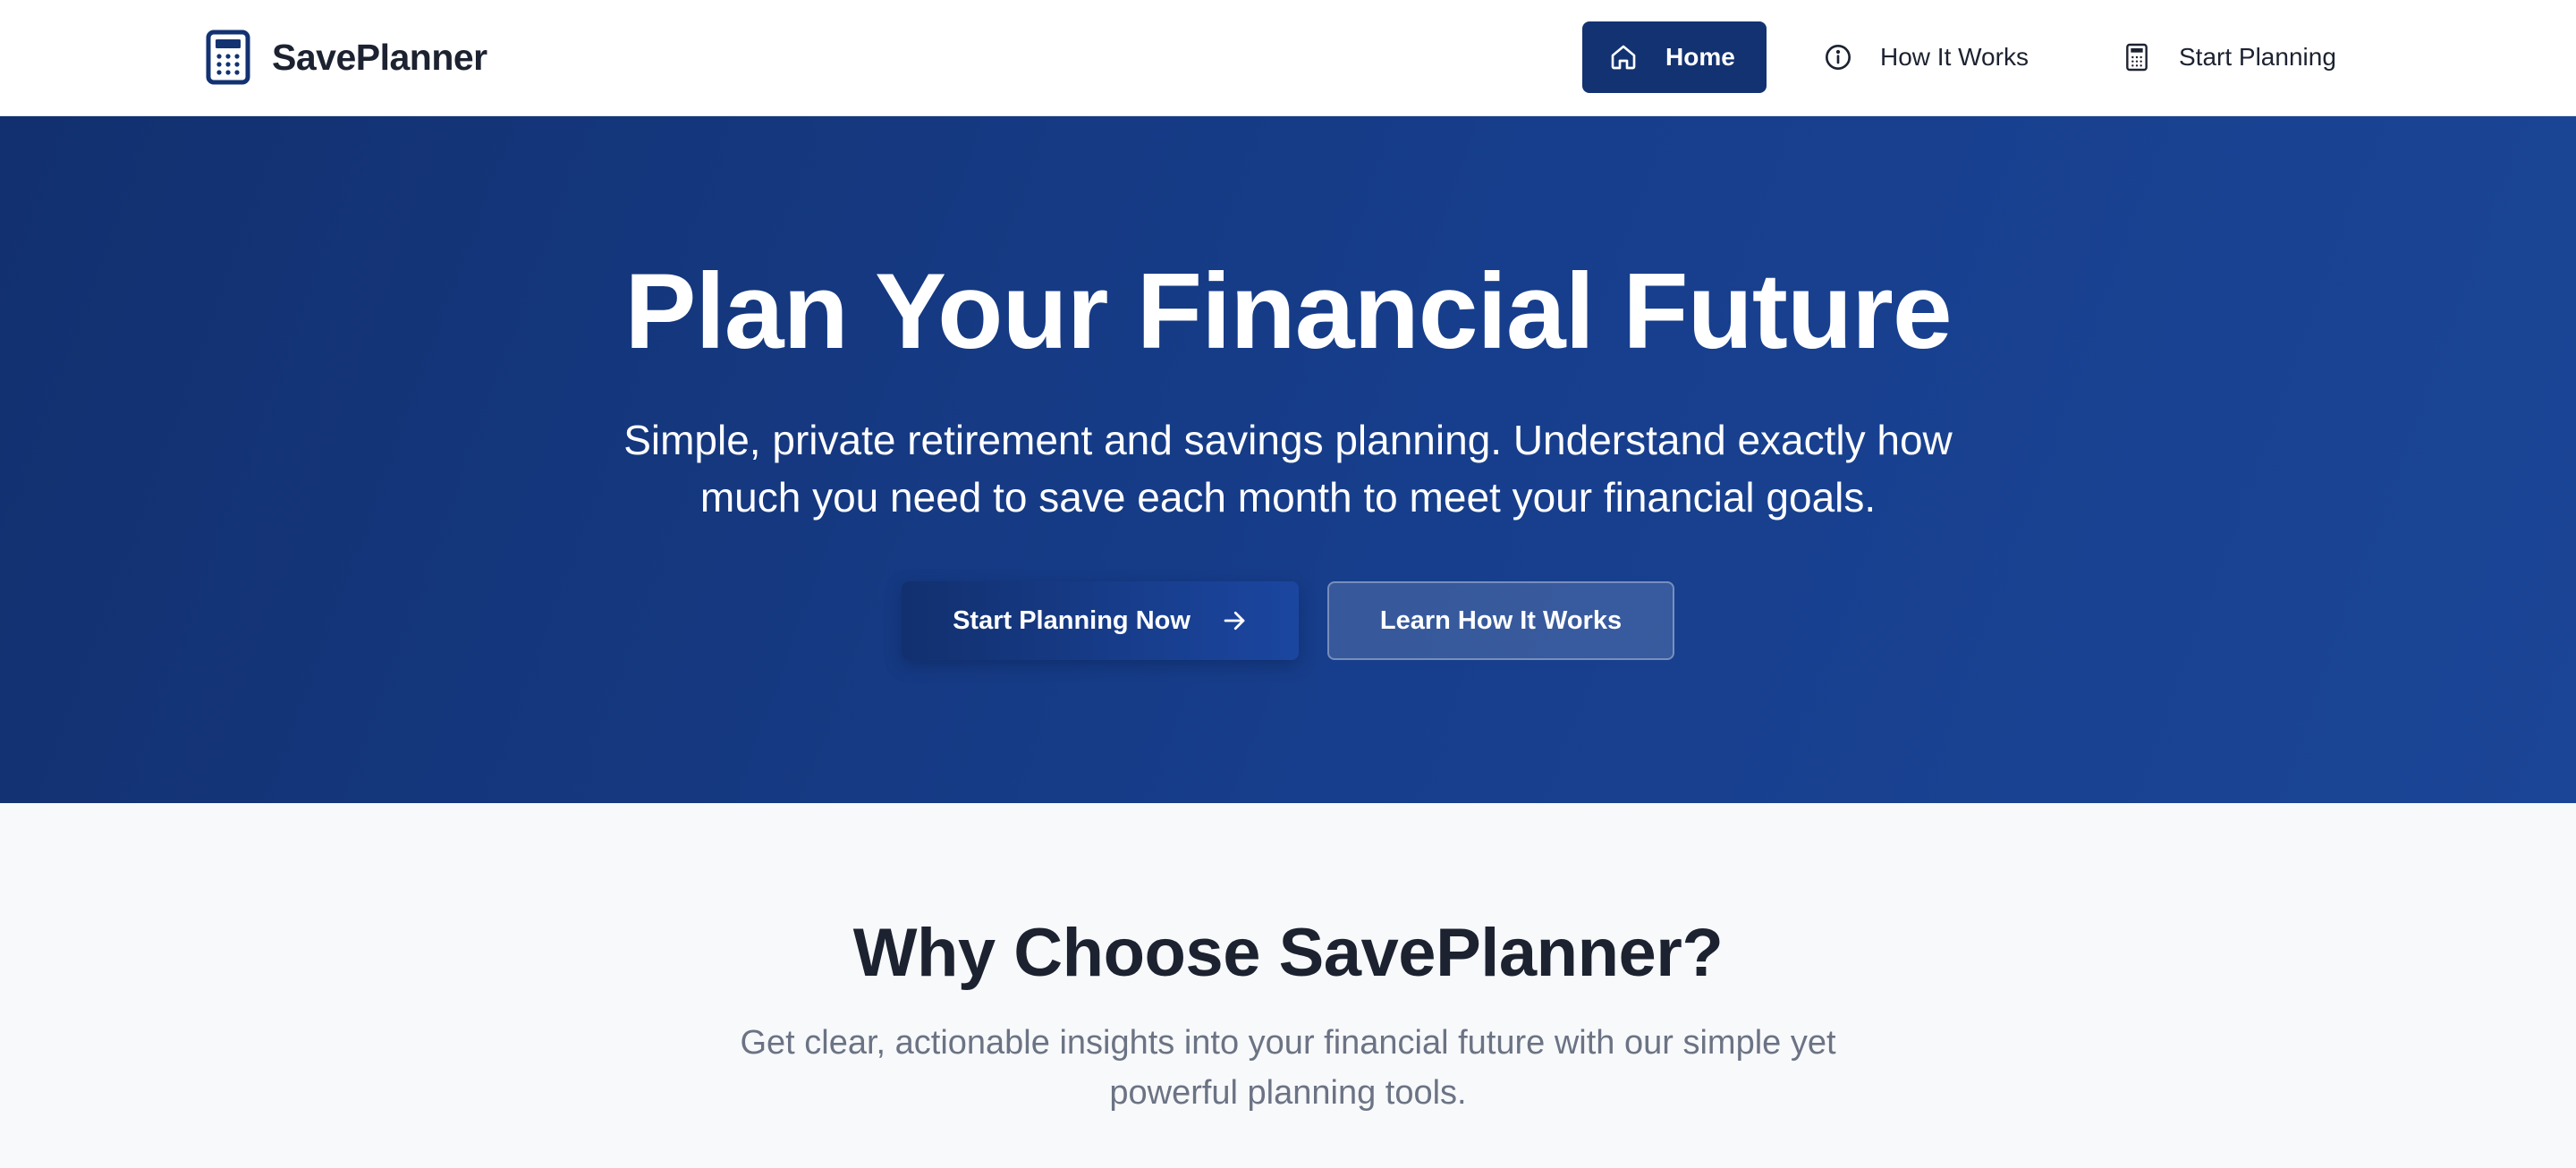  What do you see at coordinates (1072, 620) in the screenshot?
I see `button-label: Start Planning Now` at bounding box center [1072, 620].